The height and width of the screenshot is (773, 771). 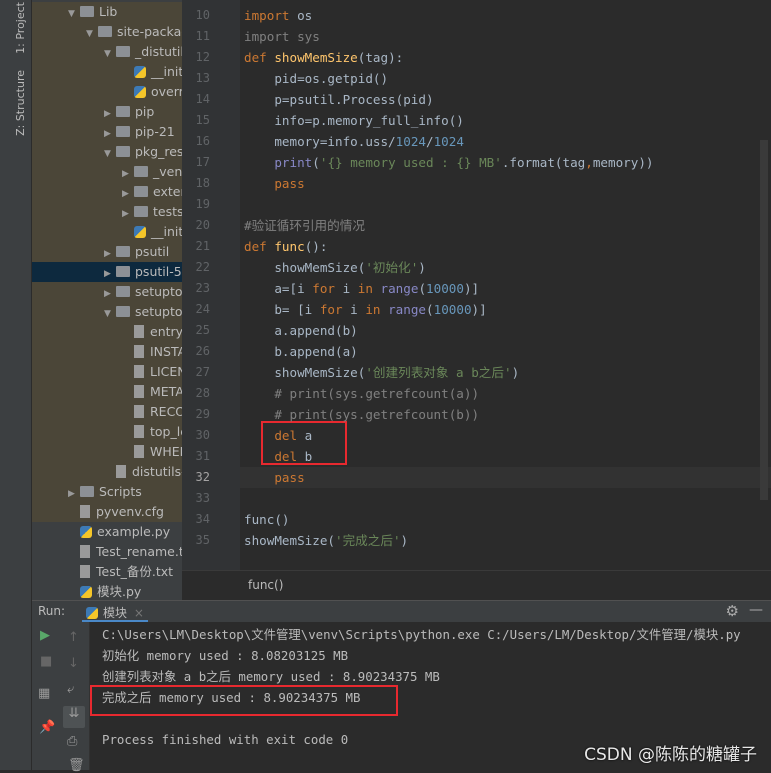 I want to click on project-tab: 1: Project, so click(x=20, y=28).